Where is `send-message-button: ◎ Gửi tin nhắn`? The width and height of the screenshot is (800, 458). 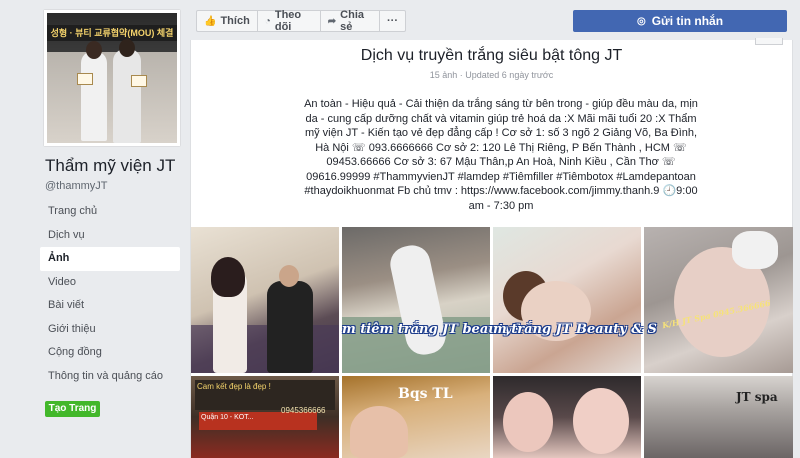 send-message-button: ◎ Gửi tin nhắn is located at coordinates (680, 21).